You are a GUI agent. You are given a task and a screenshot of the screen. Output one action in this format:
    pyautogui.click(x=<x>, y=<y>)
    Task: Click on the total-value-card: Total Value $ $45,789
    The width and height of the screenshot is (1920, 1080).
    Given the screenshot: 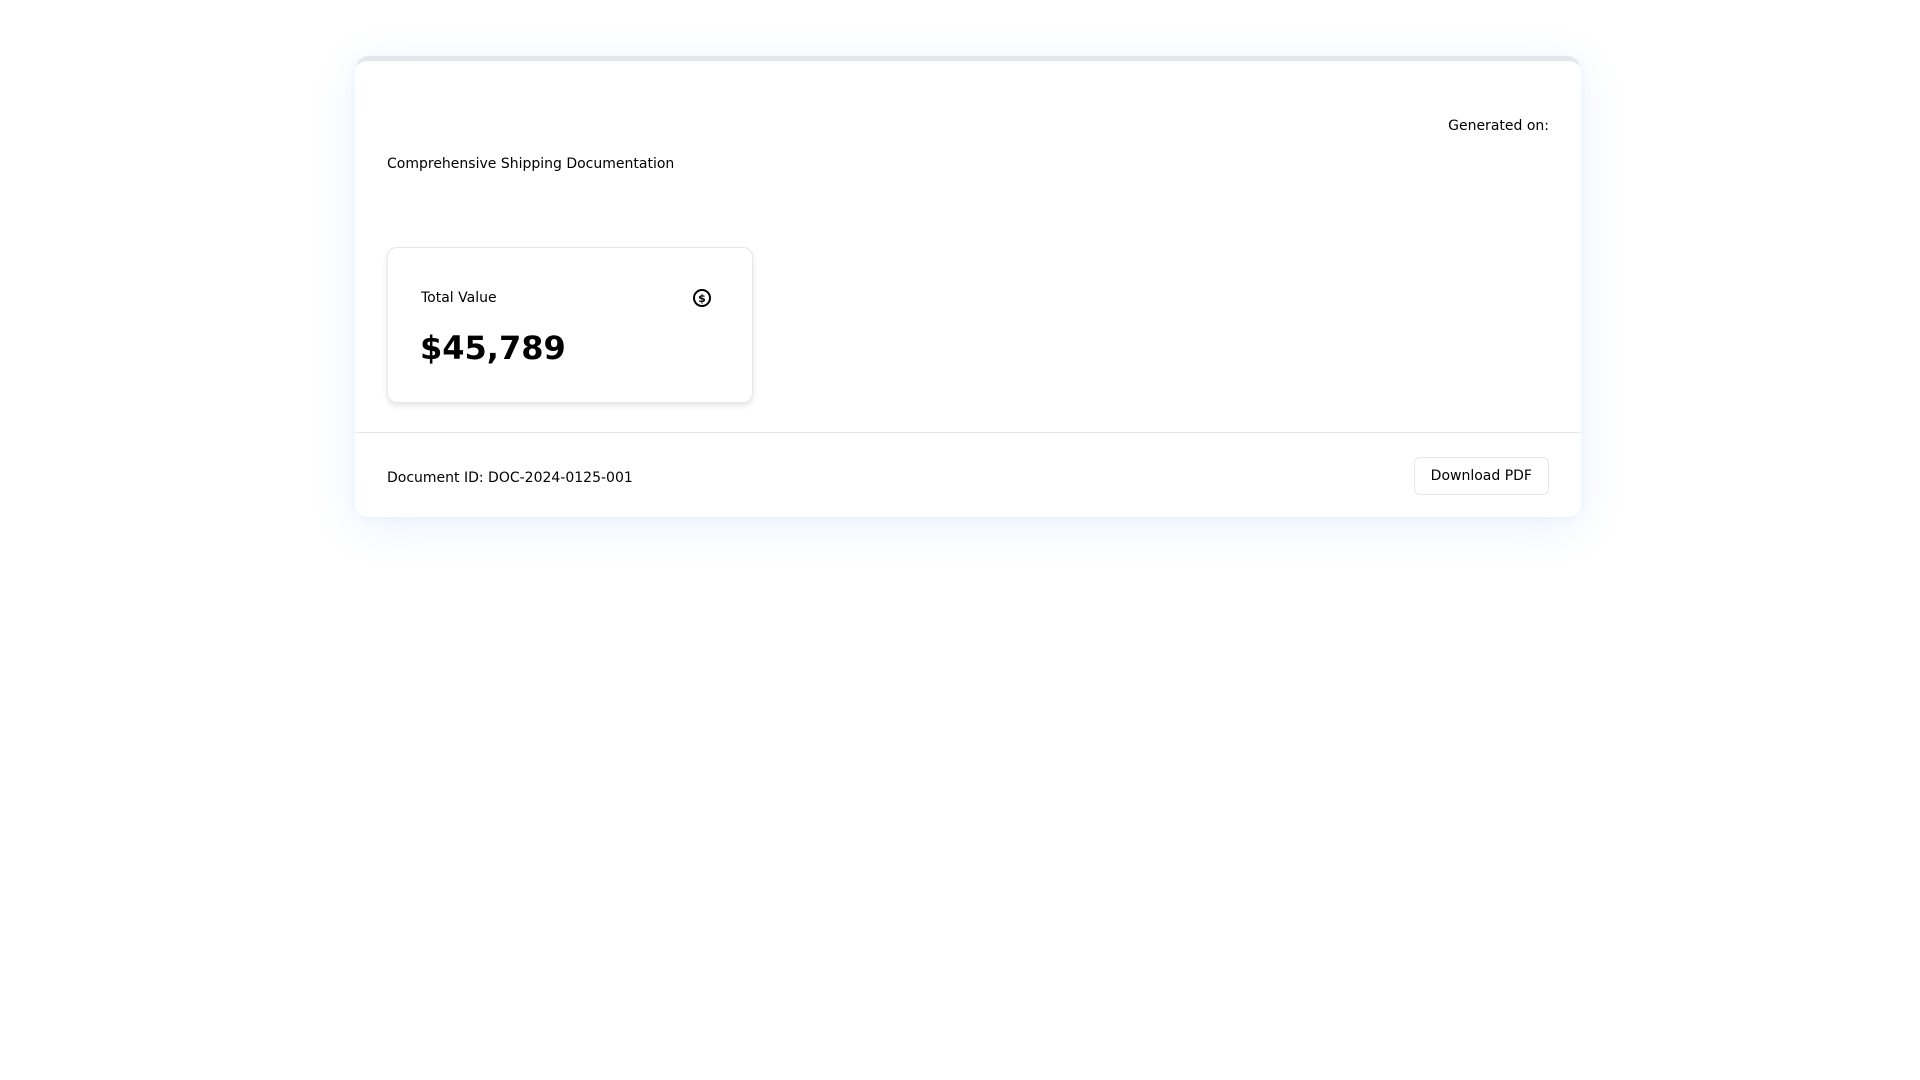 What is the action you would take?
    pyautogui.click(x=570, y=325)
    